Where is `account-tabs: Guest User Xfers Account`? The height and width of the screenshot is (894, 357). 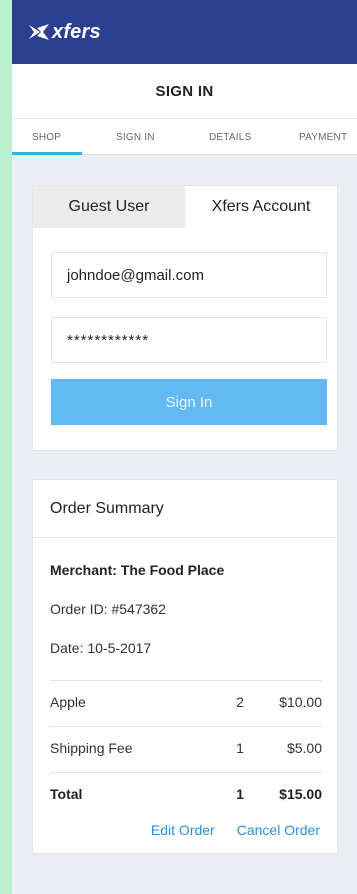
account-tabs: Guest User Xfers Account is located at coordinates (185, 207).